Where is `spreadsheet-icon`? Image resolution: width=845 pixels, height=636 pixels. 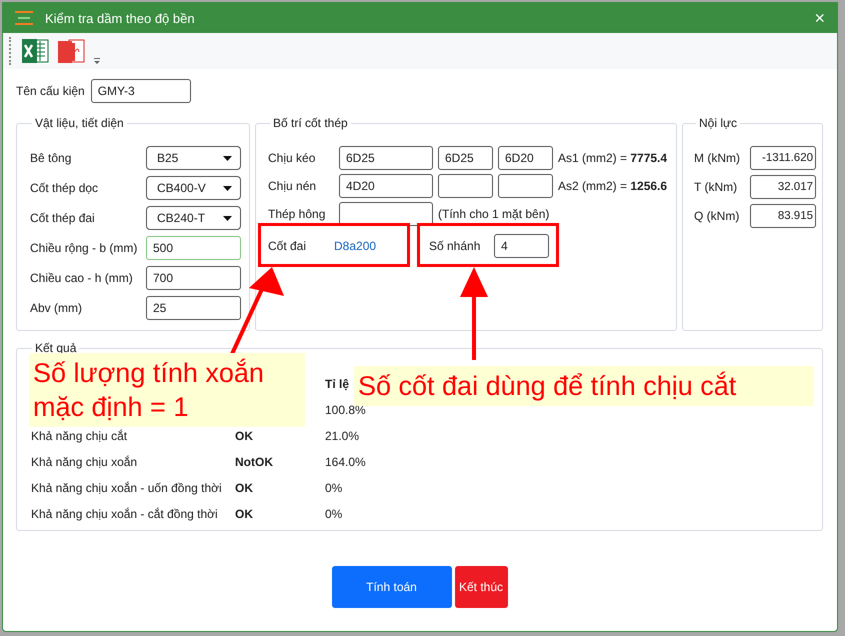
spreadsheet-icon is located at coordinates (35, 51).